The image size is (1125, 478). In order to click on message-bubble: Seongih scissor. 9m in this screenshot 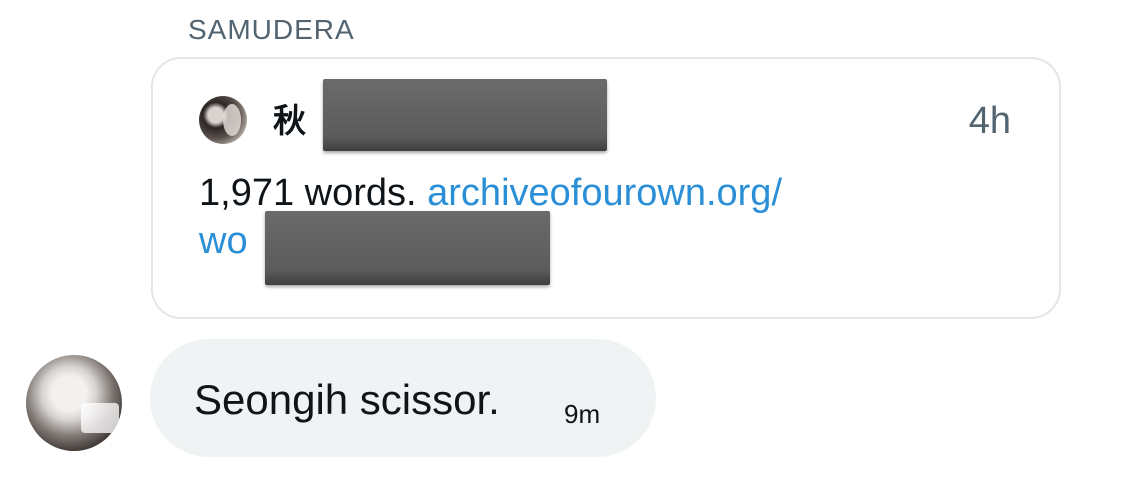, I will do `click(403, 398)`.